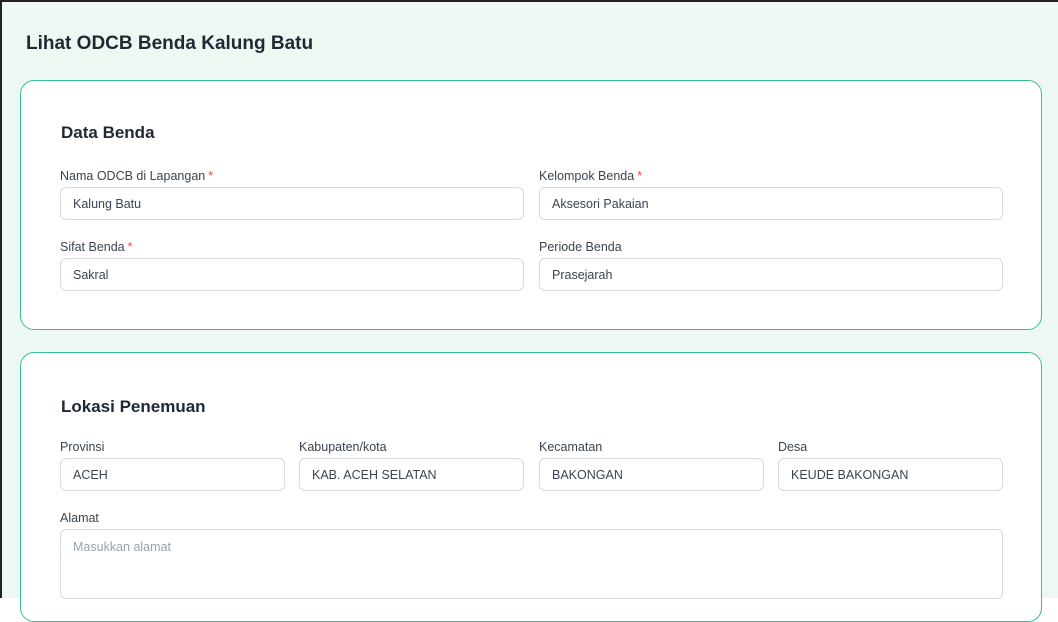  Describe the element at coordinates (411, 474) in the screenshot. I see `kabupaten-kota-input` at that location.